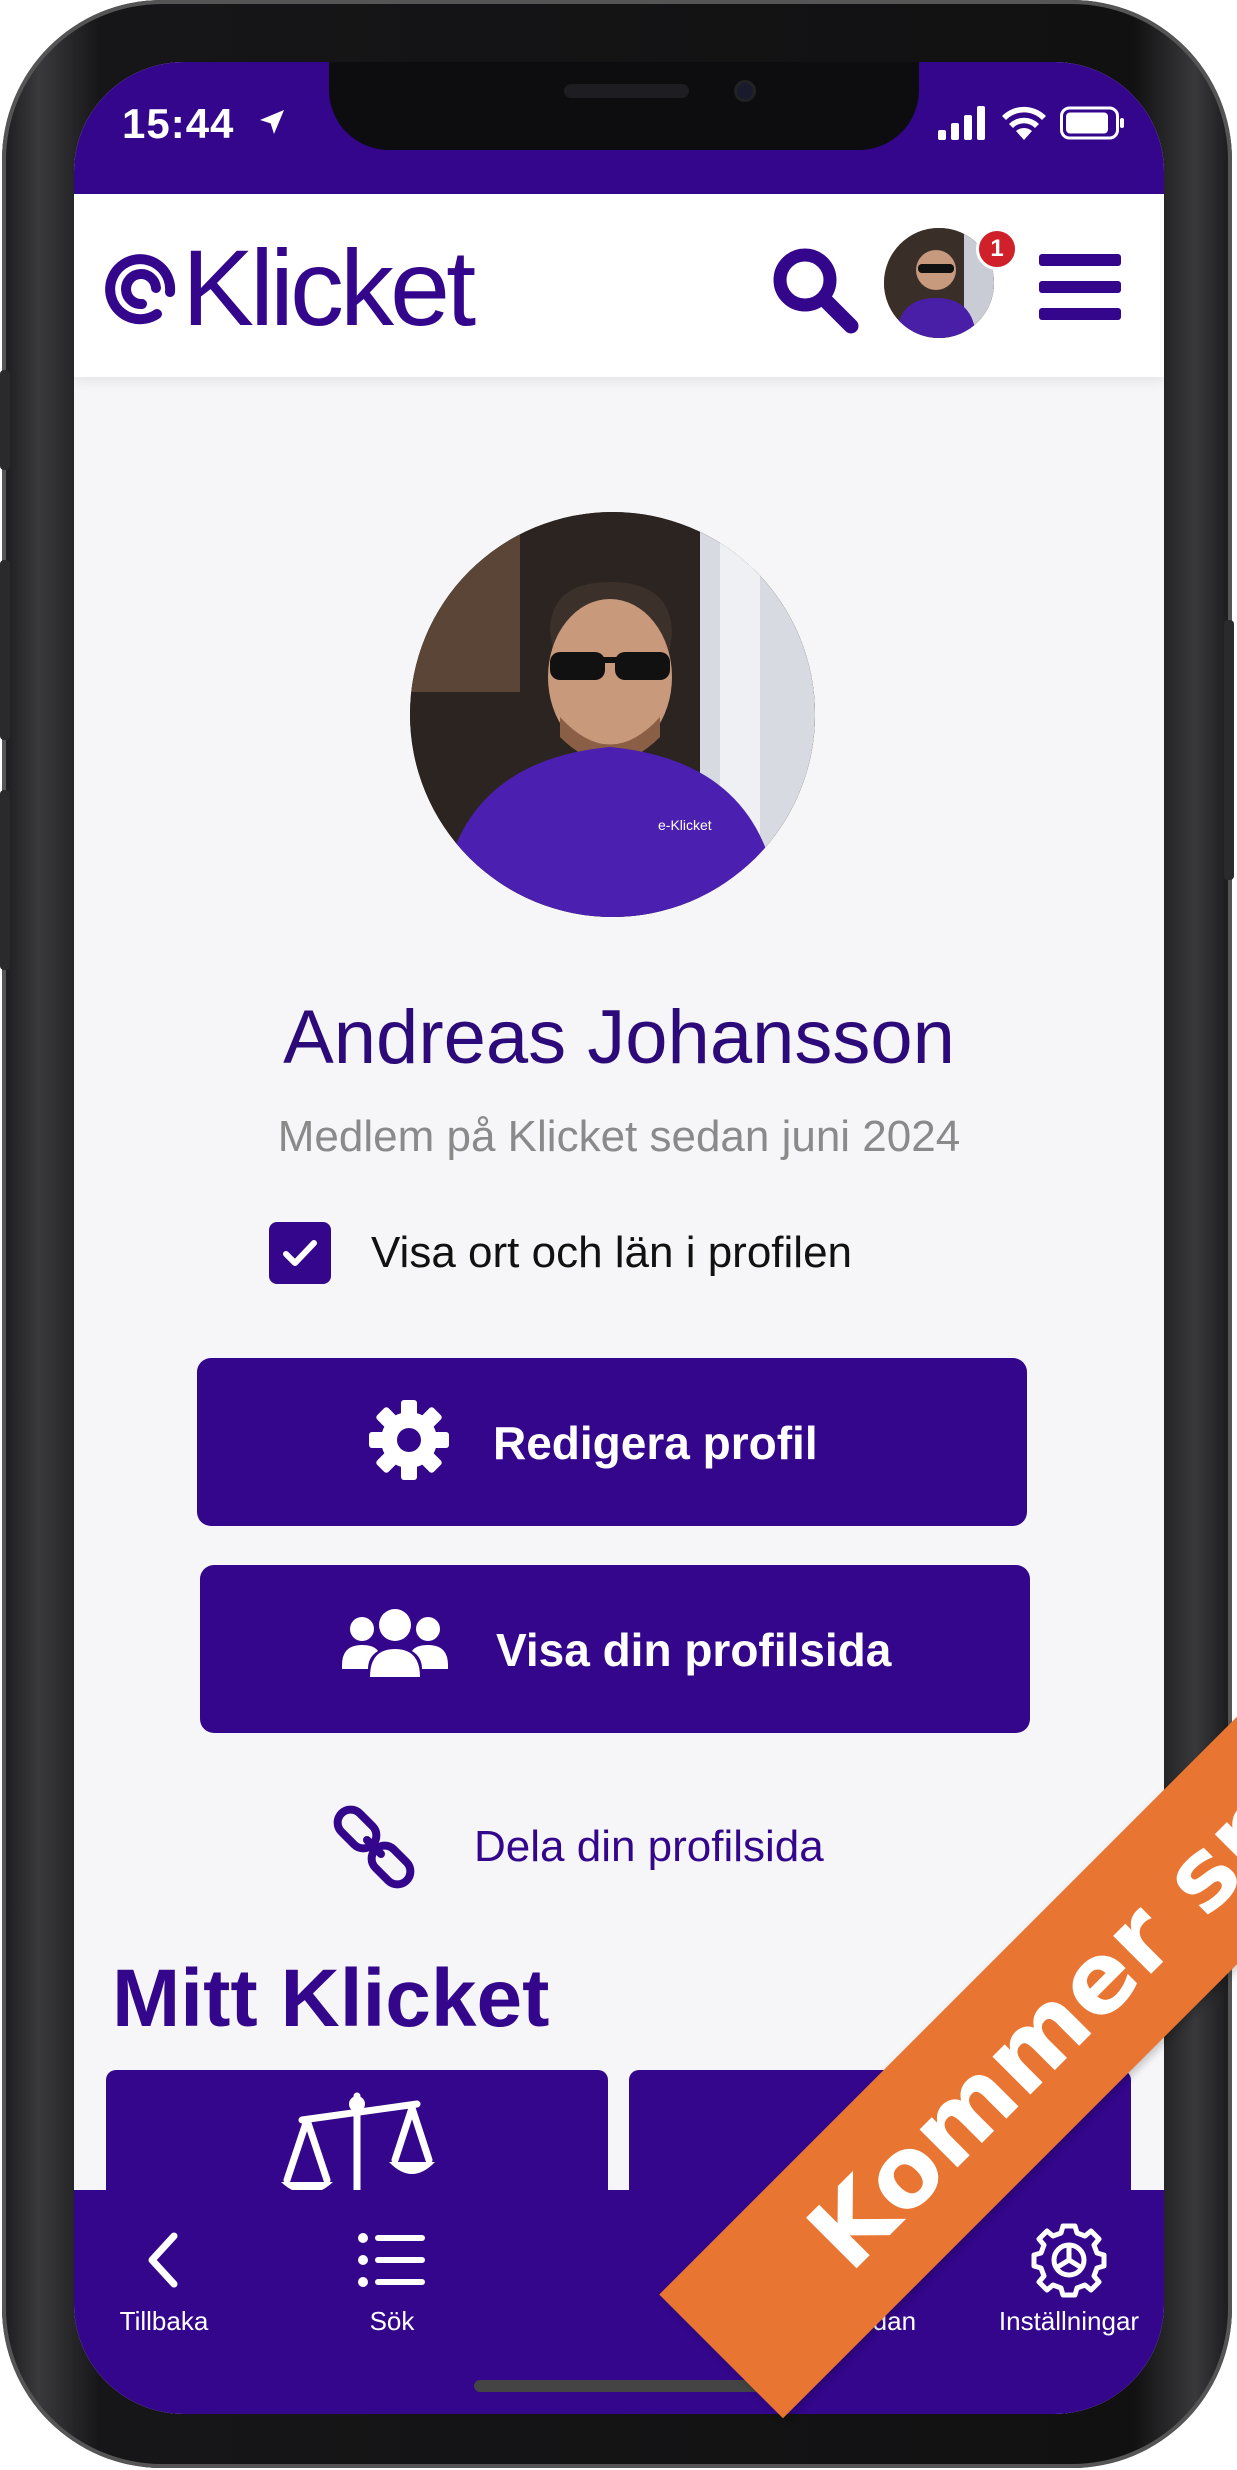 The height and width of the screenshot is (2470, 1237). I want to click on phone-camera, so click(745, 91).